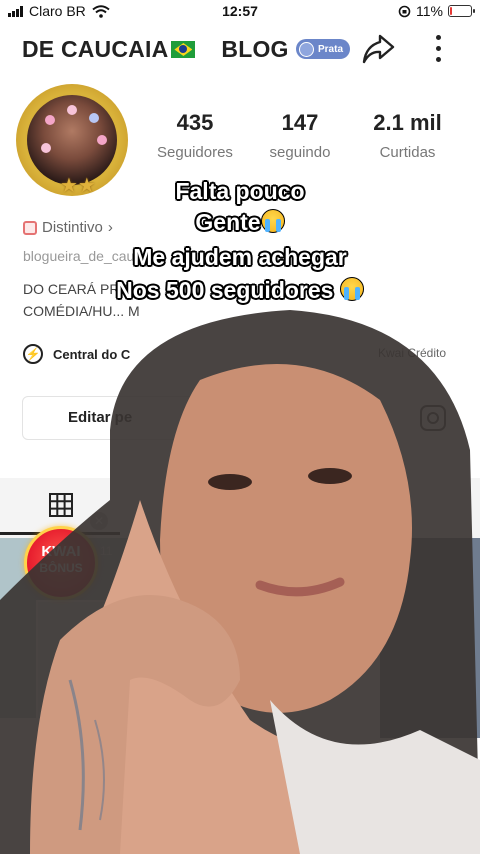  I want to click on share-button, so click(378, 49).